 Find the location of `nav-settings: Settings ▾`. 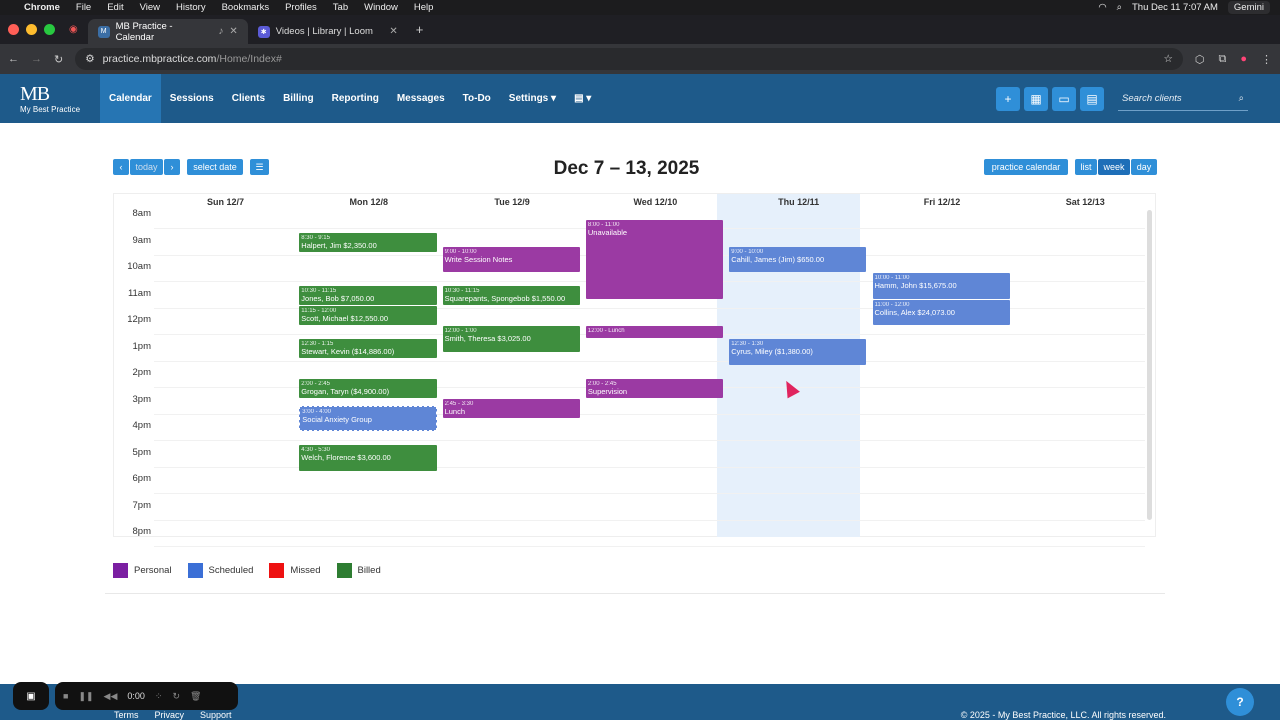

nav-settings: Settings ▾ is located at coordinates (532, 98).